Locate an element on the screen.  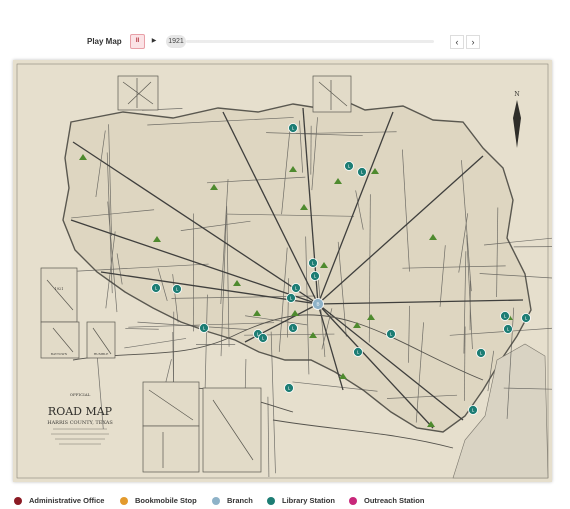
outreach-station-icon is located at coordinates (353, 501).